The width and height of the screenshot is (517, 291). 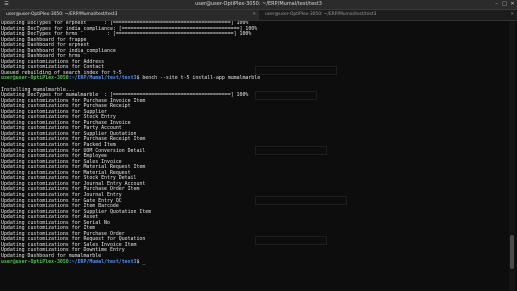 I want to click on command-text: bench --site t-5 install-app mumalmarble, so click(x=201, y=78).